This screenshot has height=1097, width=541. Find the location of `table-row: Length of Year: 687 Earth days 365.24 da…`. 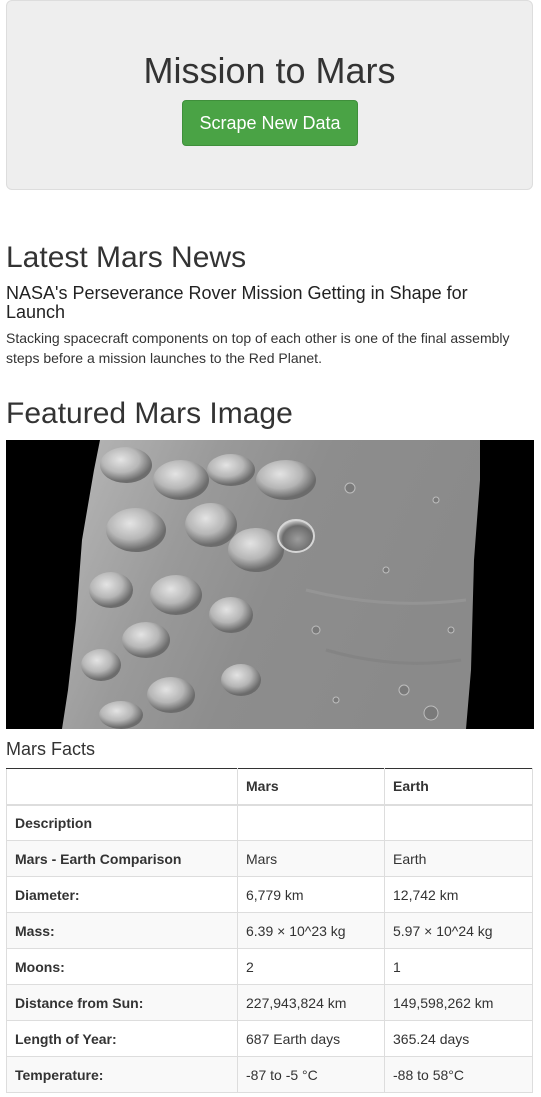

table-row: Length of Year: 687 Earth days 365.24 da… is located at coordinates (269, 1038).